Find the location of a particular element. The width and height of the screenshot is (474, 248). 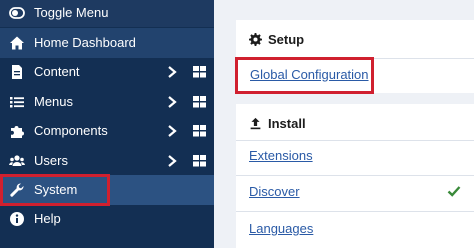

sidebar-item-components: Components is located at coordinates (107, 131).